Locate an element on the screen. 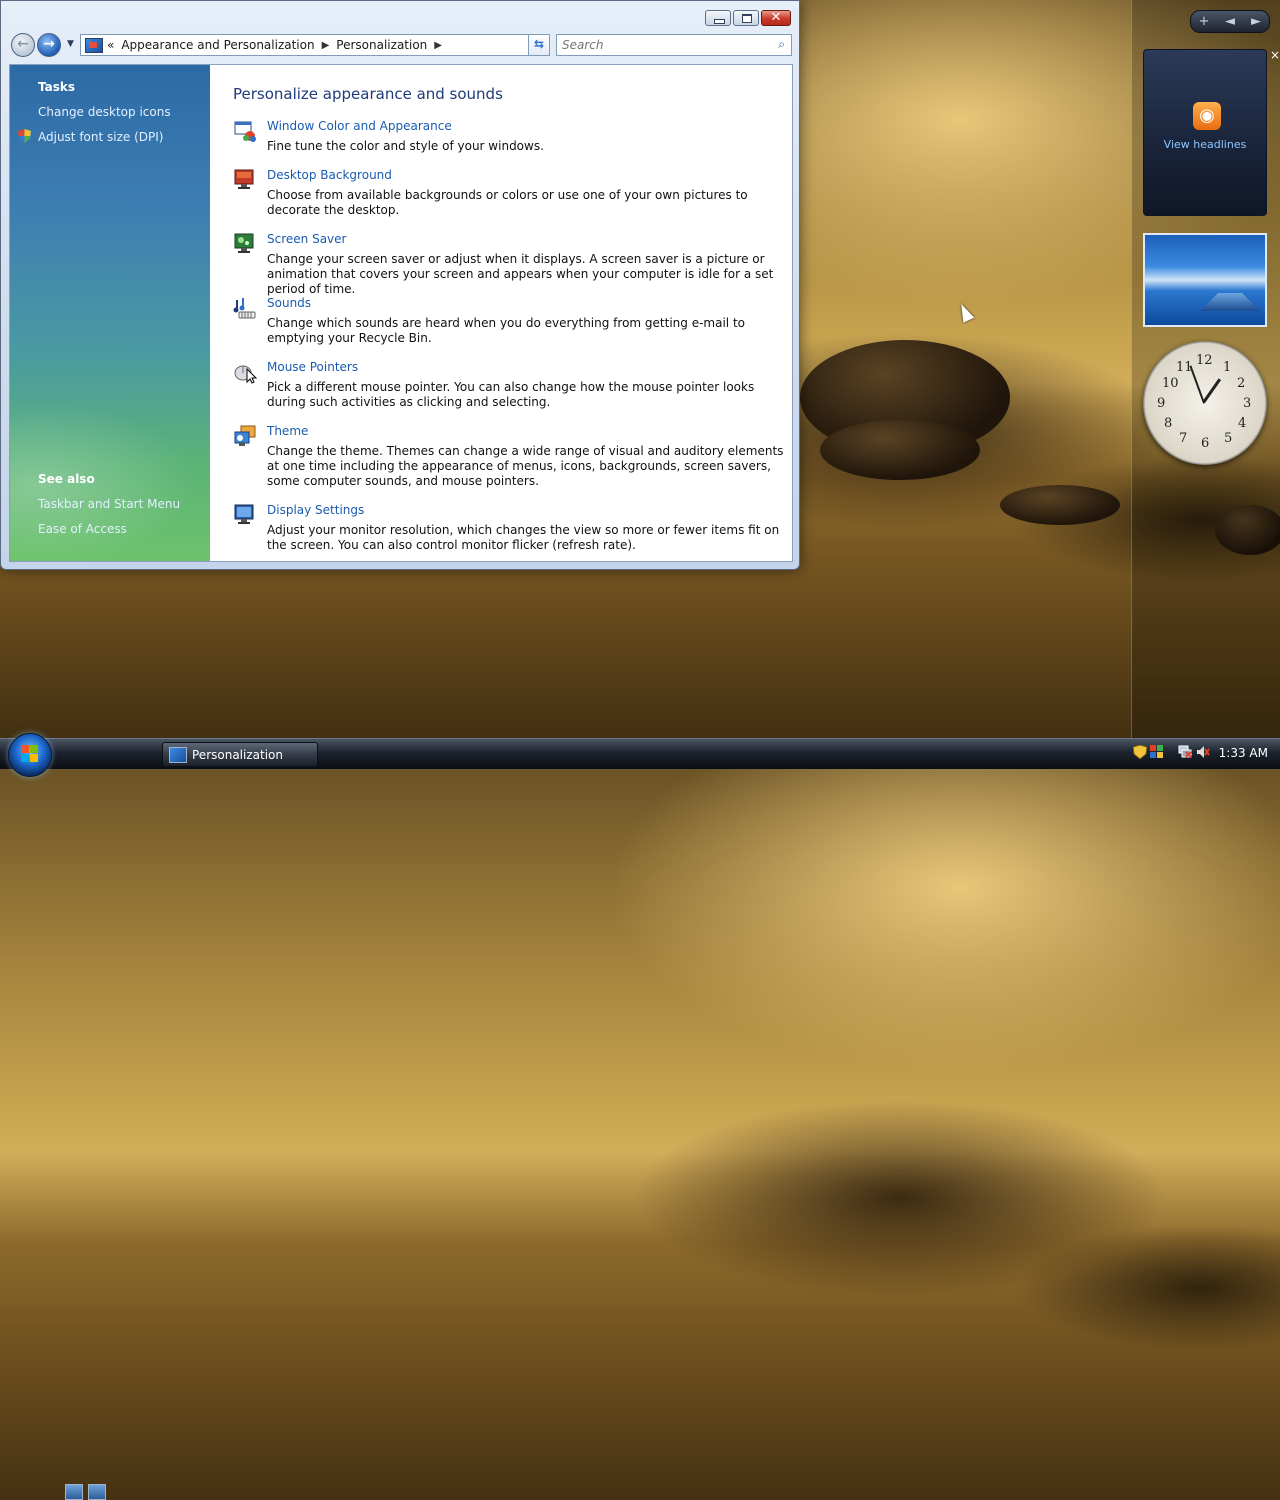 The height and width of the screenshot is (1500, 1280). clock-number: 5 is located at coordinates (1228, 438).